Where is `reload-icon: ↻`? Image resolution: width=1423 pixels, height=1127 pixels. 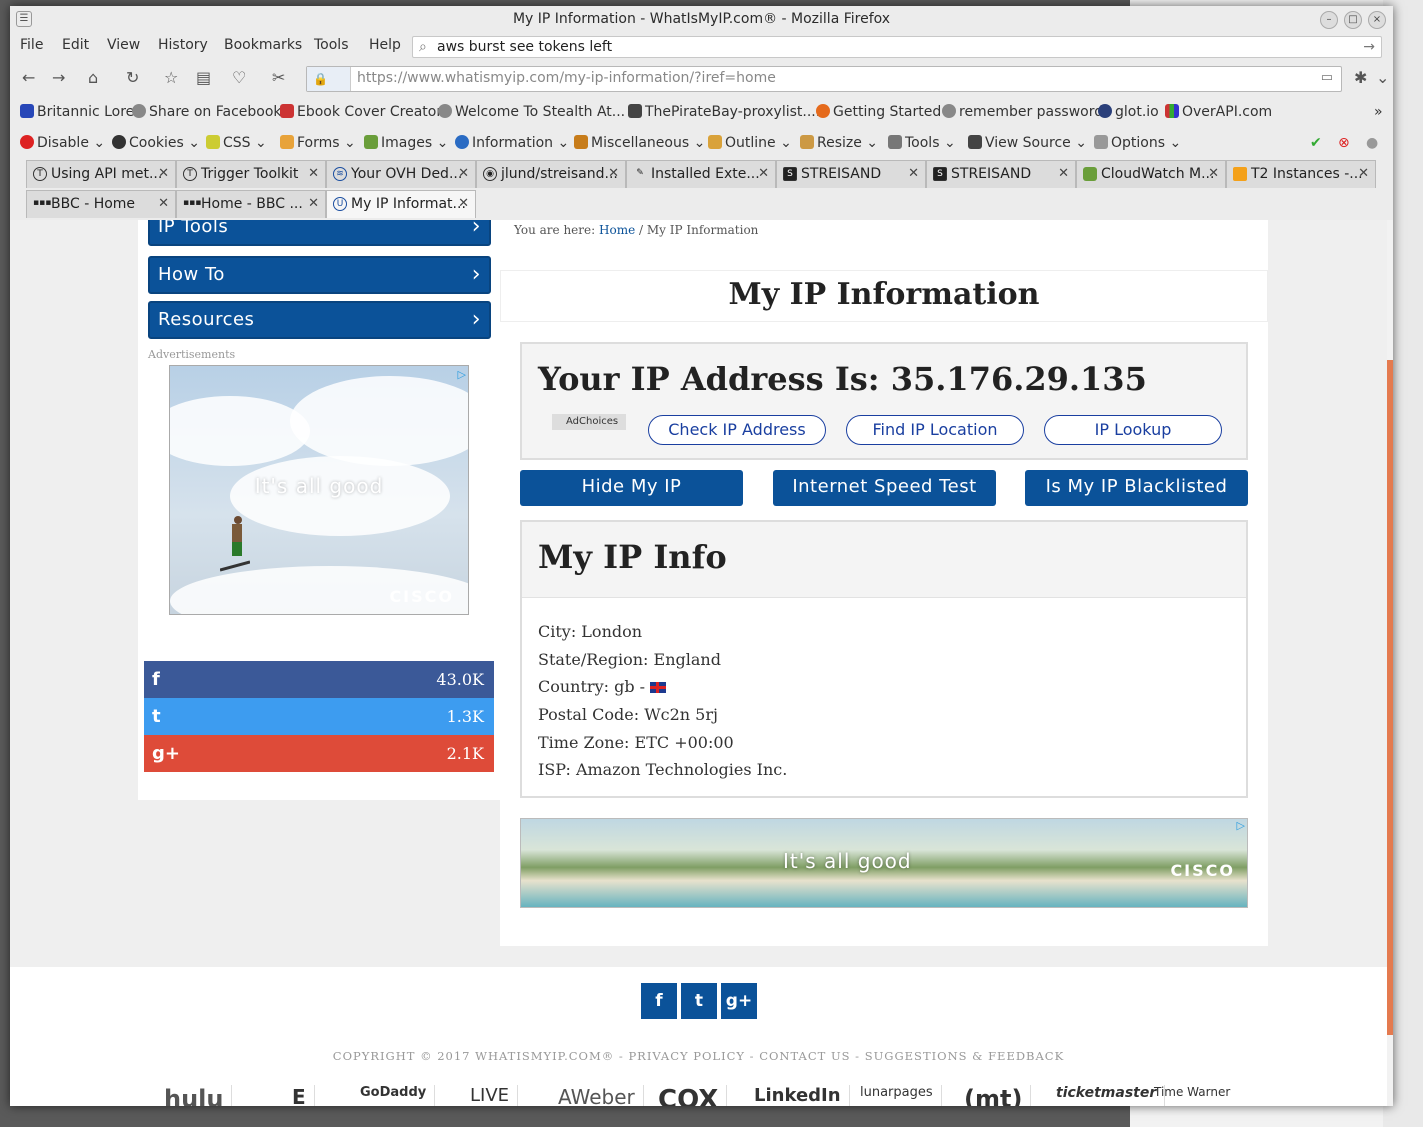 reload-icon: ↻ is located at coordinates (132, 77).